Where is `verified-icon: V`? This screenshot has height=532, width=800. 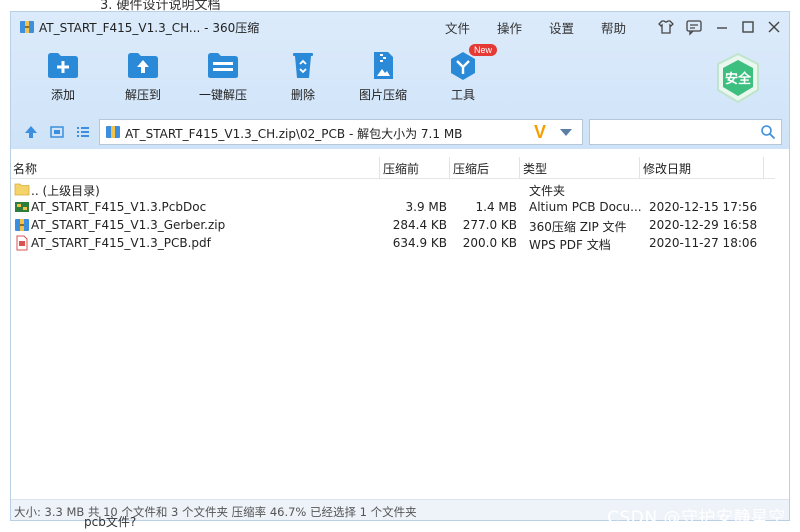
verified-icon: V is located at coordinates (540, 132).